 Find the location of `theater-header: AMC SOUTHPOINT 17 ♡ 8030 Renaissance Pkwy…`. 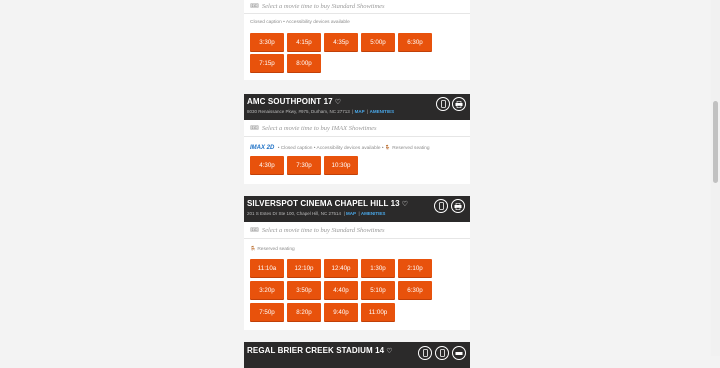

theater-header: AMC SOUTHPOINT 17 ♡ 8030 Renaissance Pkwy… is located at coordinates (357, 107).